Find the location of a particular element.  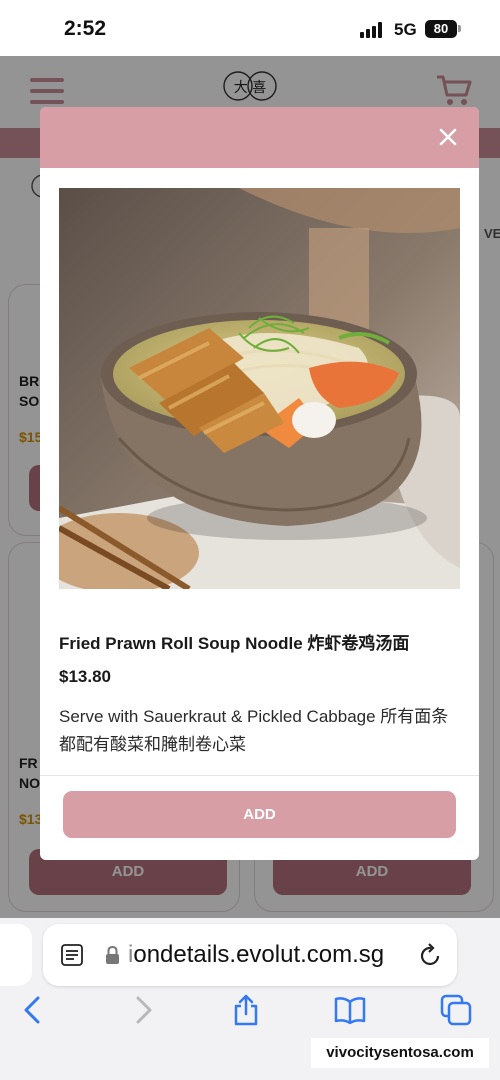

close-icon is located at coordinates (448, 137).